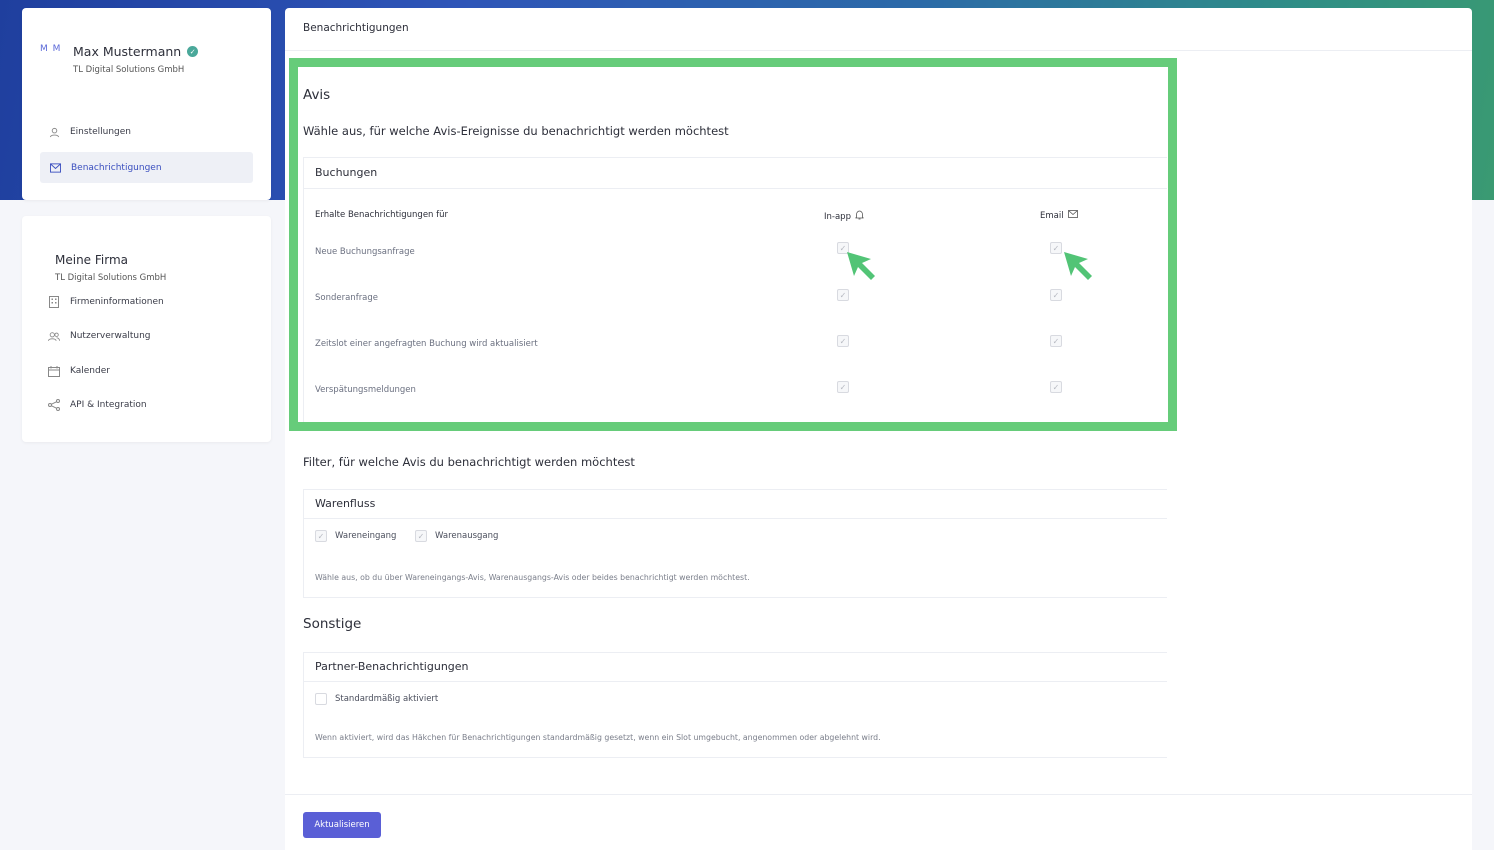  I want to click on checkbox-wareneingang: ✓, so click(321, 536).